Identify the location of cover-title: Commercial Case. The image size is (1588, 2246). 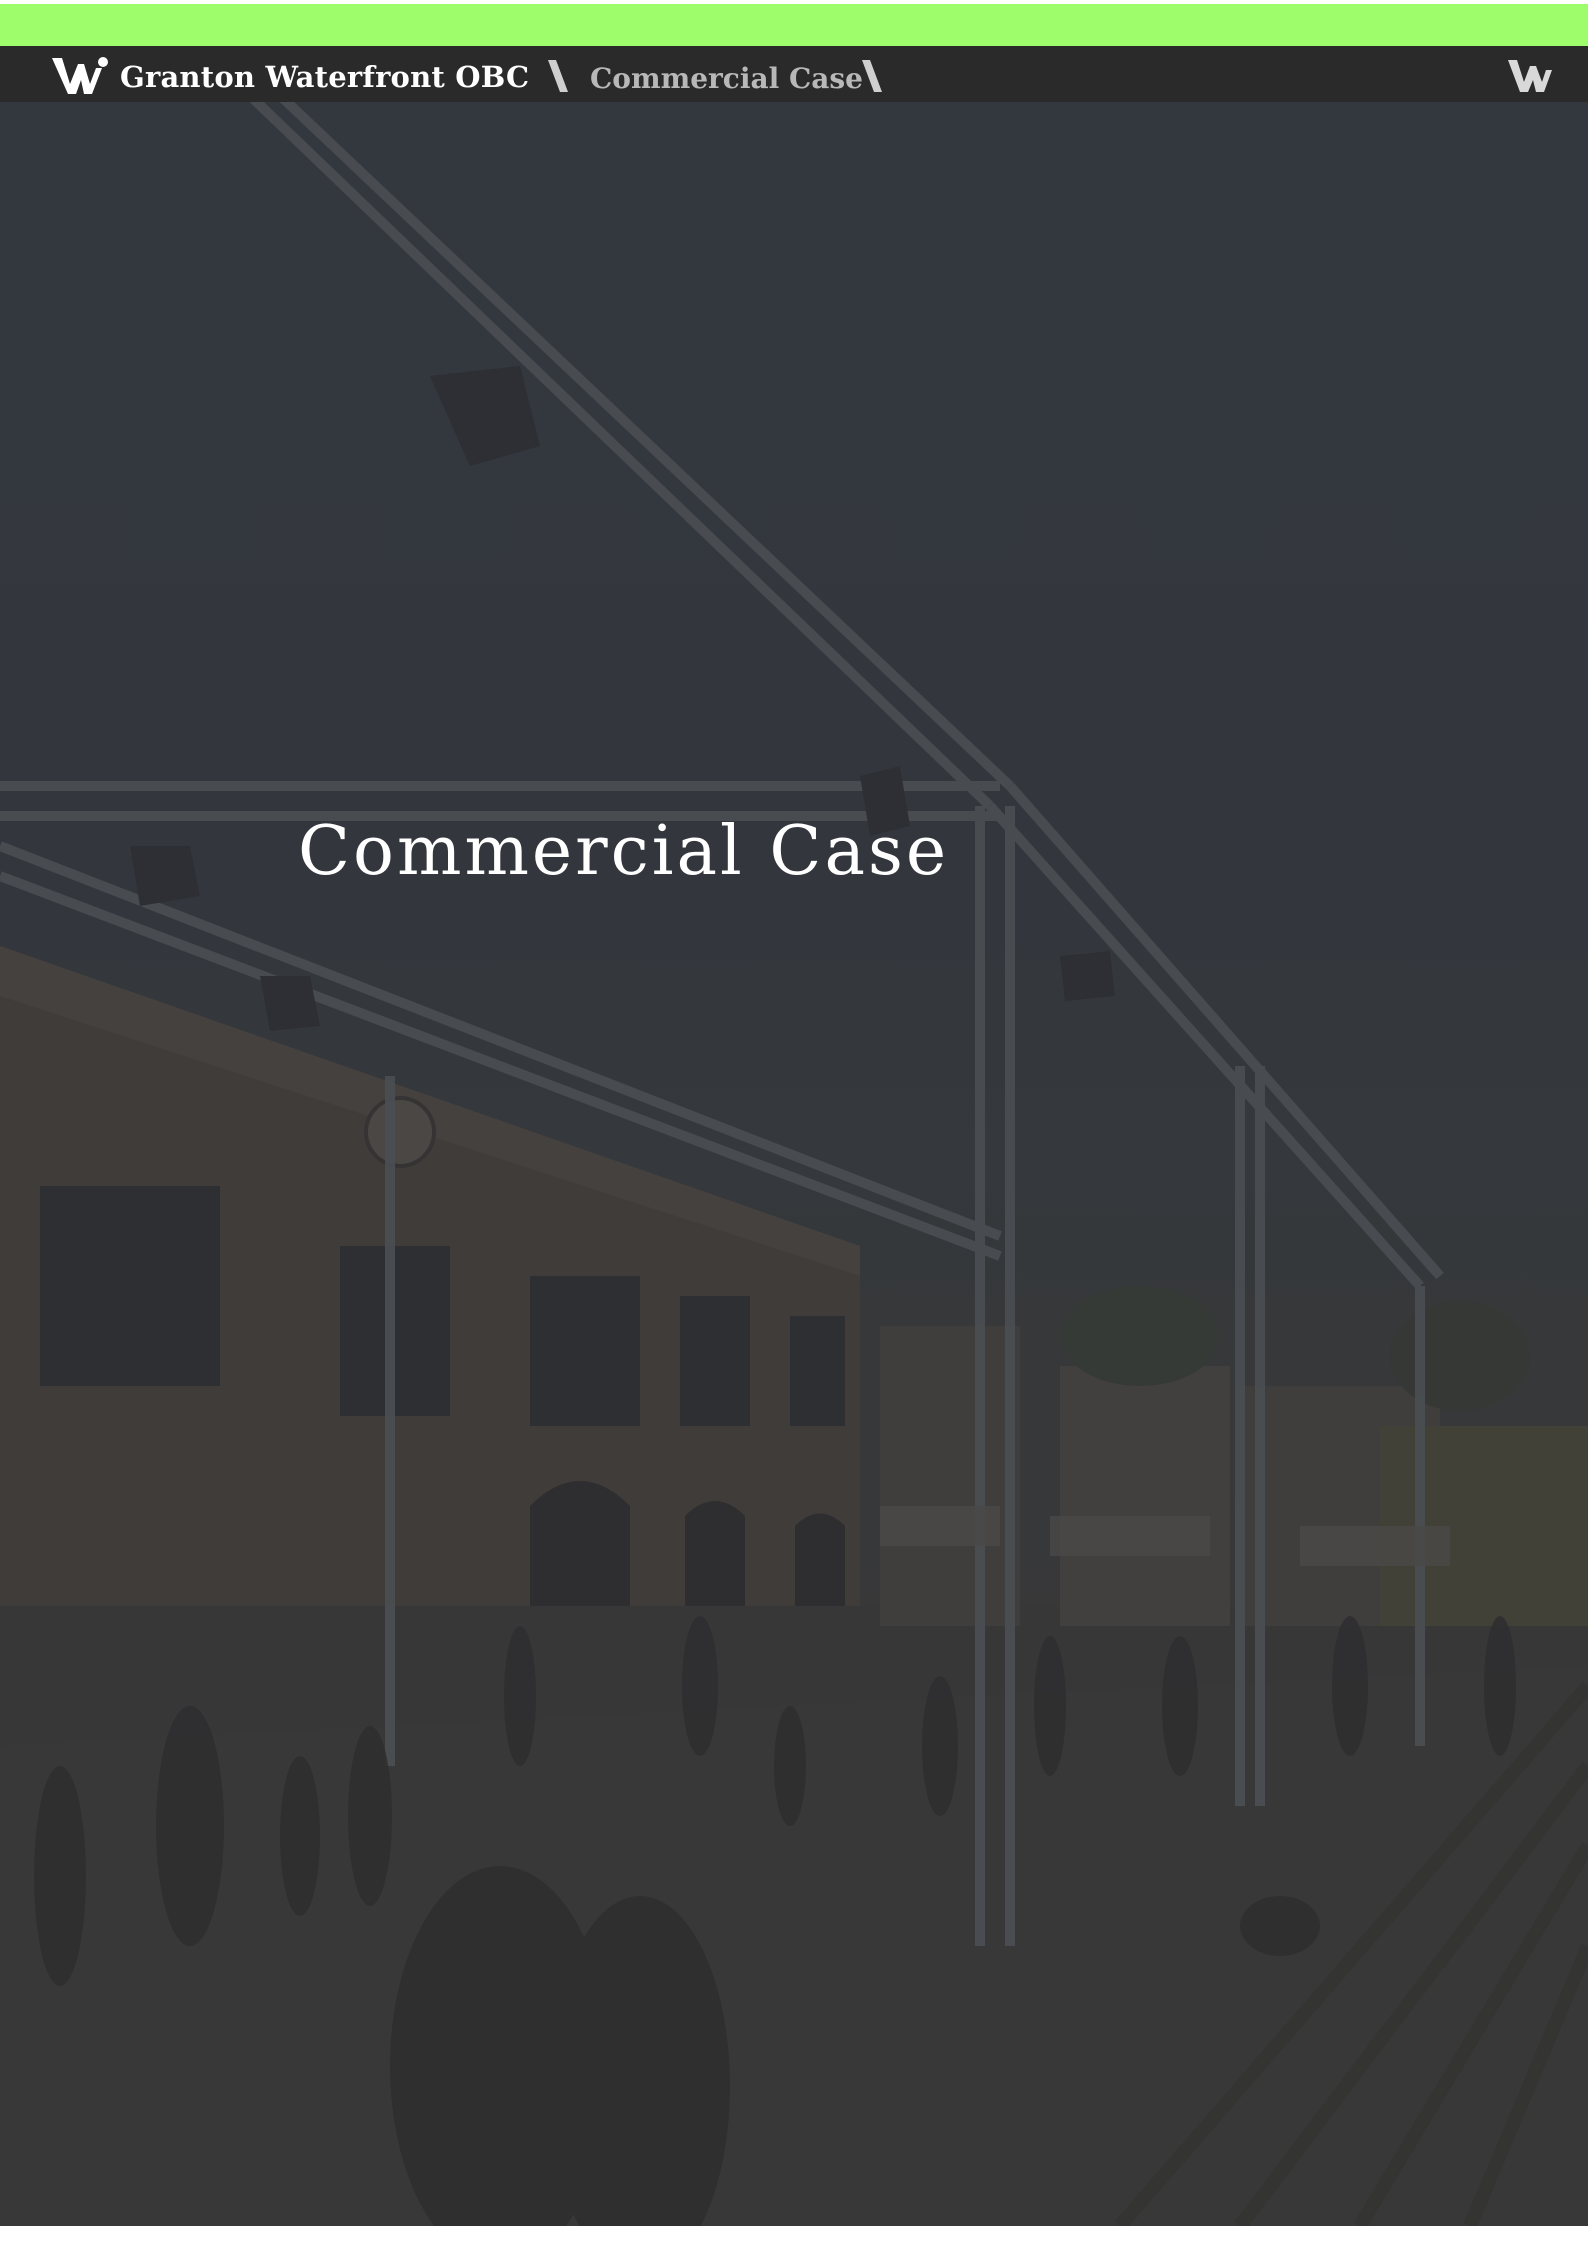
(624, 851).